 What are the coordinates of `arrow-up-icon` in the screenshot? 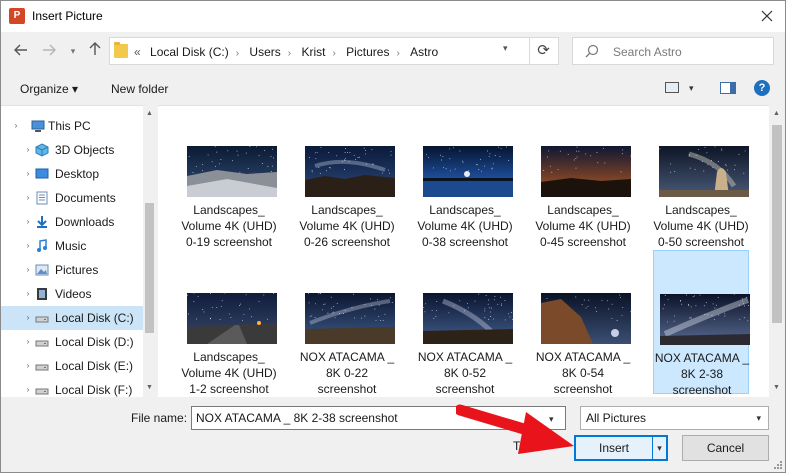 It's located at (95, 48).